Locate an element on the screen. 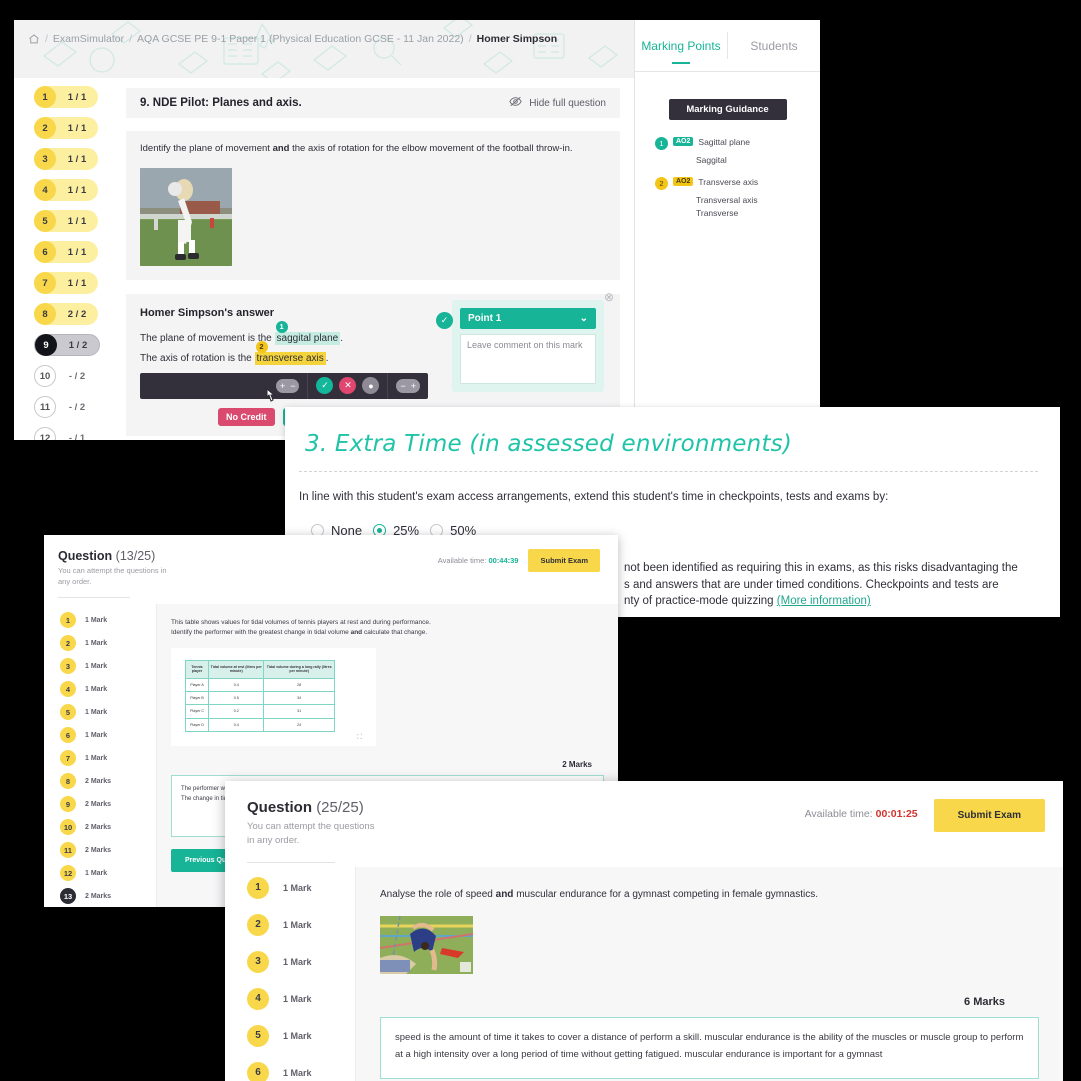 This screenshot has width=1081, height=1081. close-icon: ⊗ is located at coordinates (610, 297).